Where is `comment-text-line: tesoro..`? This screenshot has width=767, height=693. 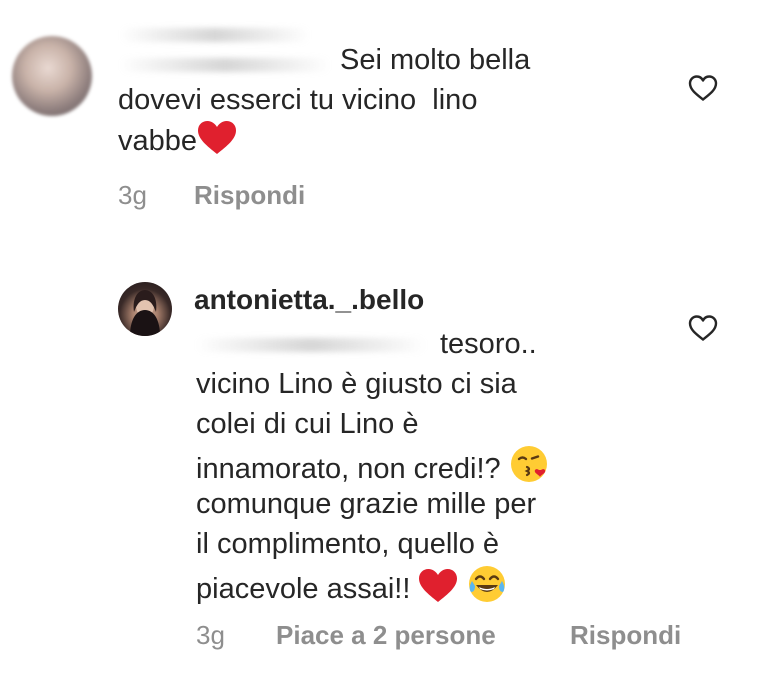 comment-text-line: tesoro.. is located at coordinates (488, 344).